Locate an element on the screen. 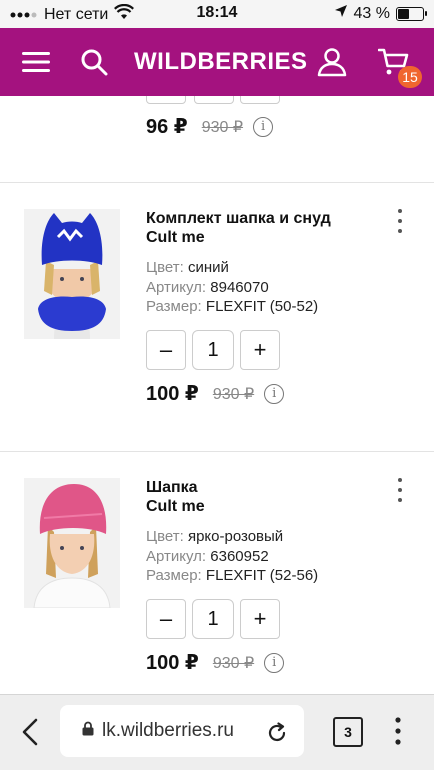 The height and width of the screenshot is (770, 434). attr-value: синий is located at coordinates (208, 267).